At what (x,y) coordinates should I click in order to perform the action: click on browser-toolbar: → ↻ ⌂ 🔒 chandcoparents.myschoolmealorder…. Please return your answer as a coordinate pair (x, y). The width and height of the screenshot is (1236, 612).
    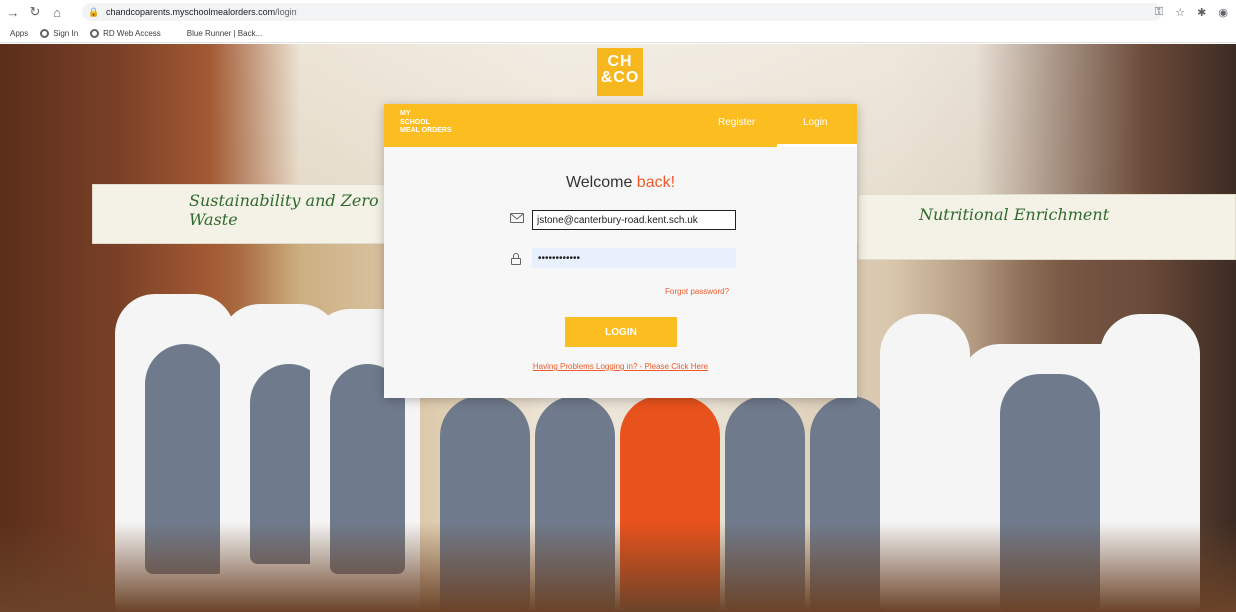
    Looking at the image, I should click on (618, 12).